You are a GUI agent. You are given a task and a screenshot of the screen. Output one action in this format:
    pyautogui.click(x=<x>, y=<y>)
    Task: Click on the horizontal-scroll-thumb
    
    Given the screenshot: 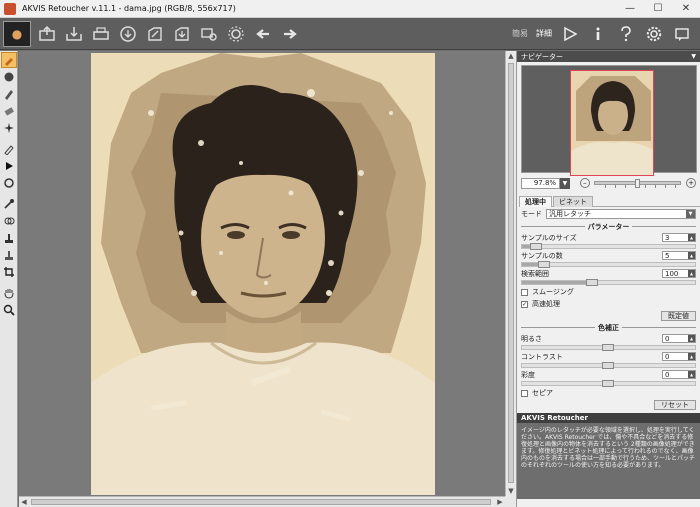 What is the action you would take?
    pyautogui.click(x=261, y=502)
    